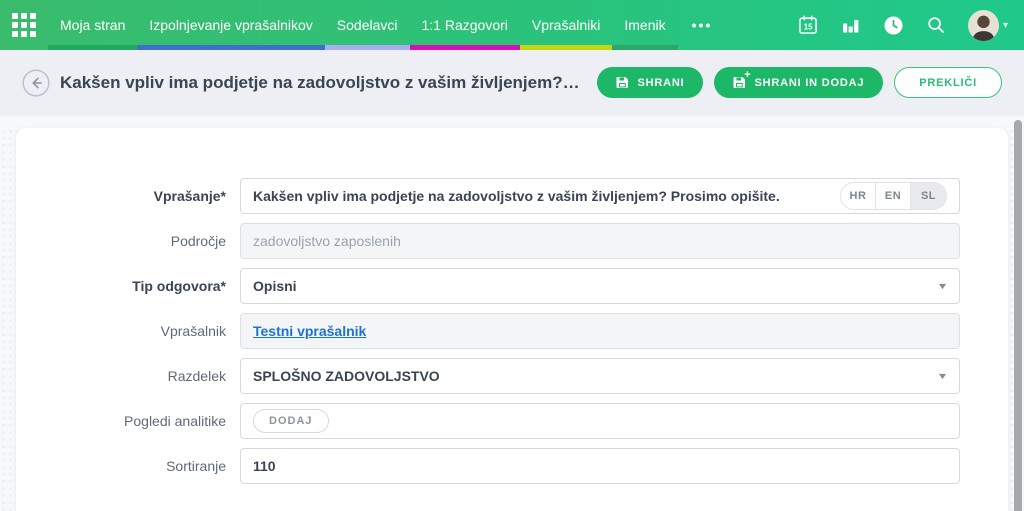 The height and width of the screenshot is (511, 1024). I want to click on nav-item-label: 1:1 Razgovori, so click(464, 25).